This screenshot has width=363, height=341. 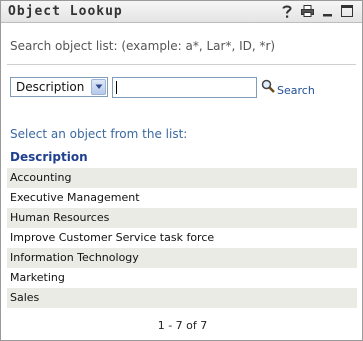 I want to click on list-item: Sales, so click(x=182, y=298).